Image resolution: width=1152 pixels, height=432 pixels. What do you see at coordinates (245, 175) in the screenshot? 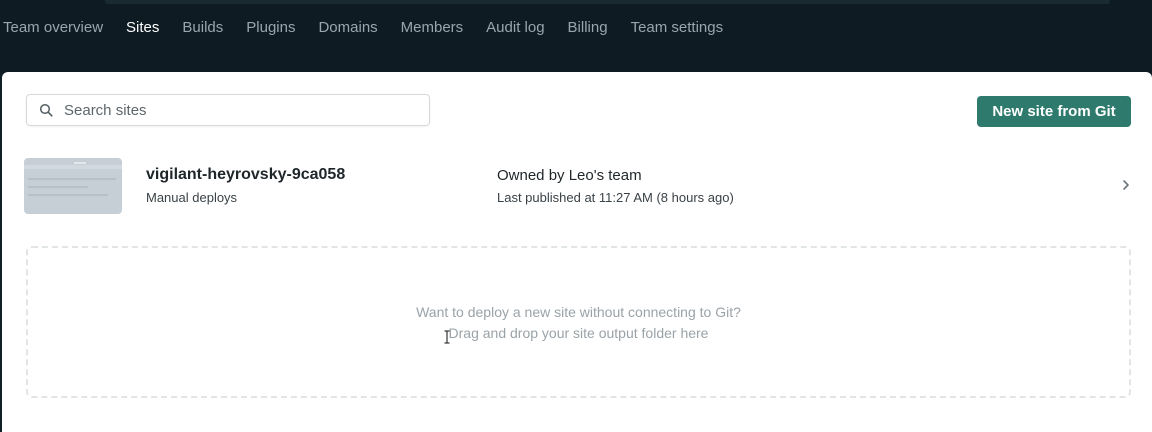
I see `site-name: vigilant-heyrovsky-9ca058` at bounding box center [245, 175].